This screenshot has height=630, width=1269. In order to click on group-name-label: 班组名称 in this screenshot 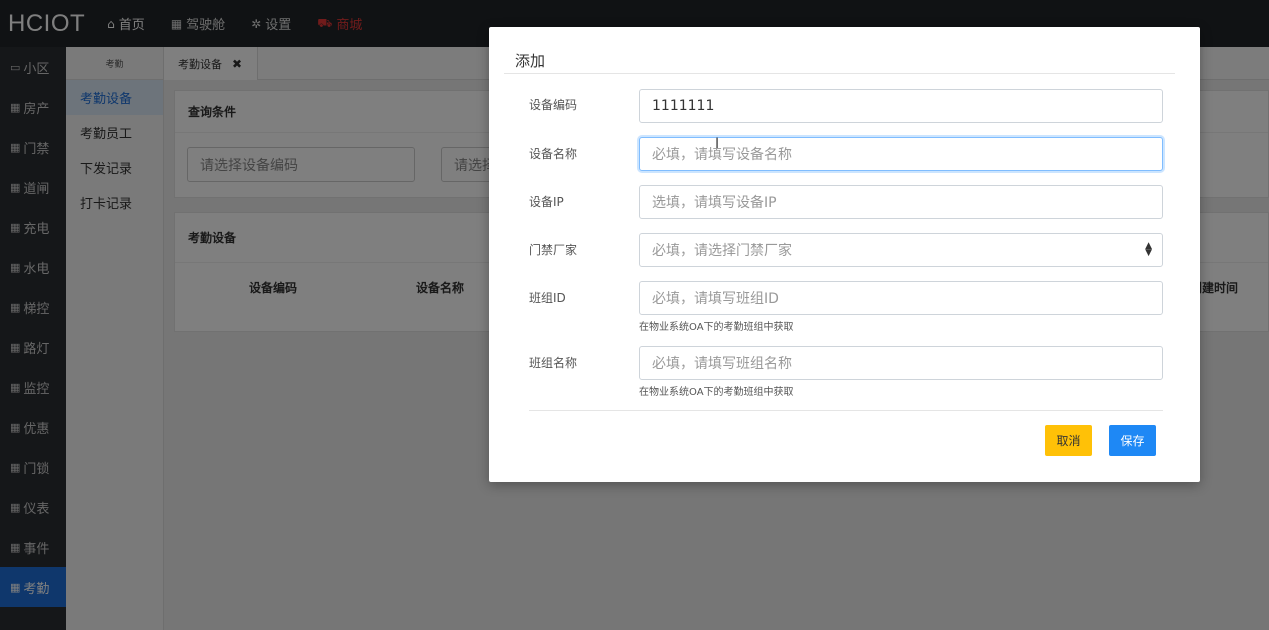, I will do `click(553, 363)`.